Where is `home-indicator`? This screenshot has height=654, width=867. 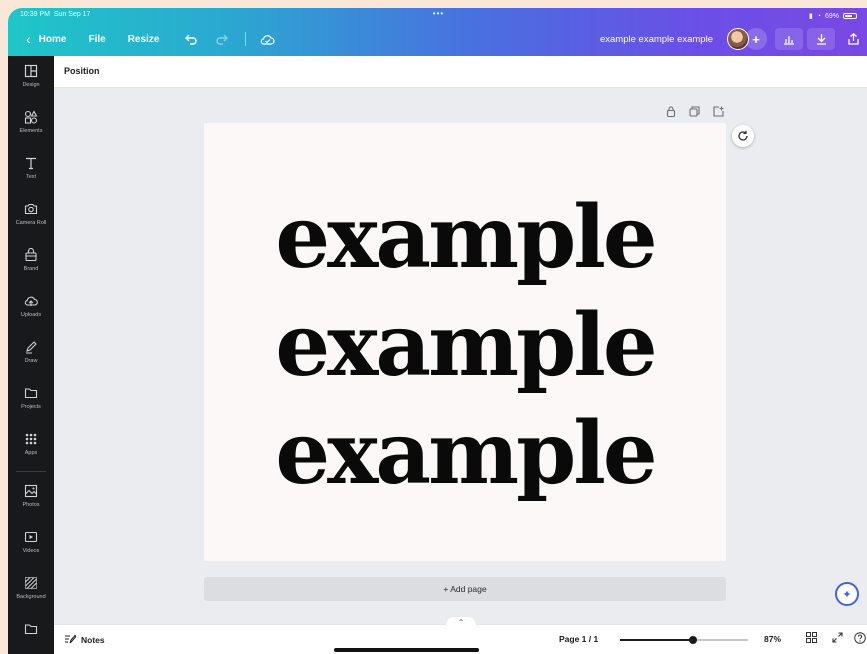 home-indicator is located at coordinates (406, 650).